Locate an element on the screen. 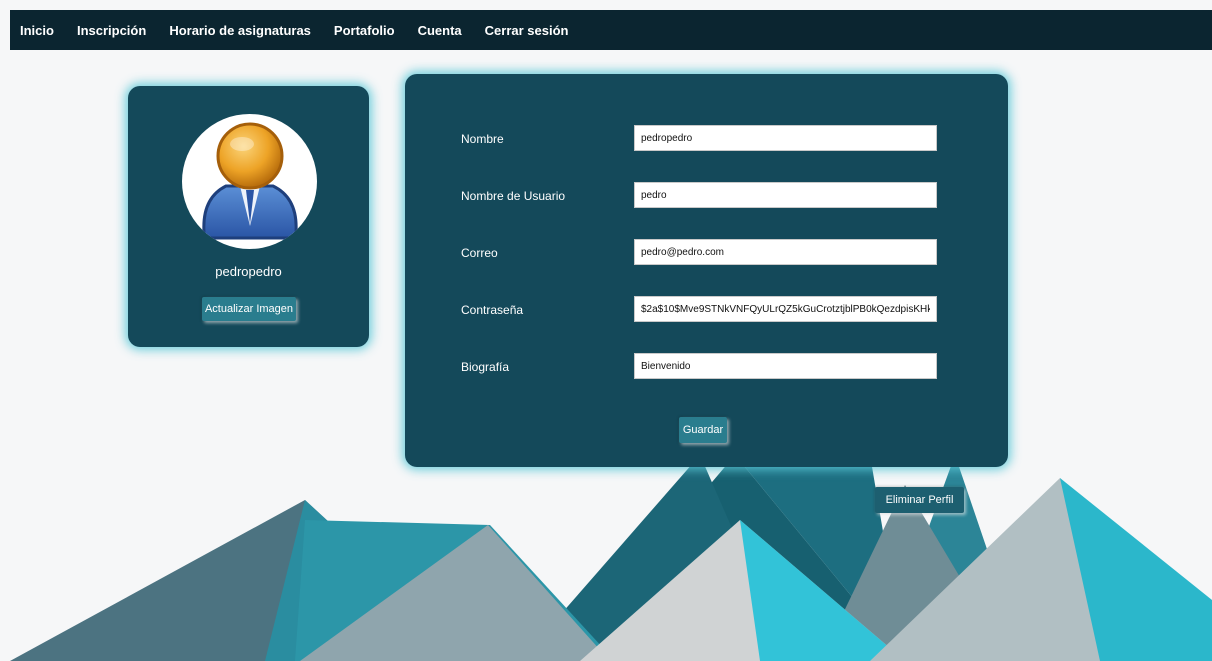 The height and width of the screenshot is (661, 1212). username-label: Nombre de Usuario is located at coordinates (513, 196).